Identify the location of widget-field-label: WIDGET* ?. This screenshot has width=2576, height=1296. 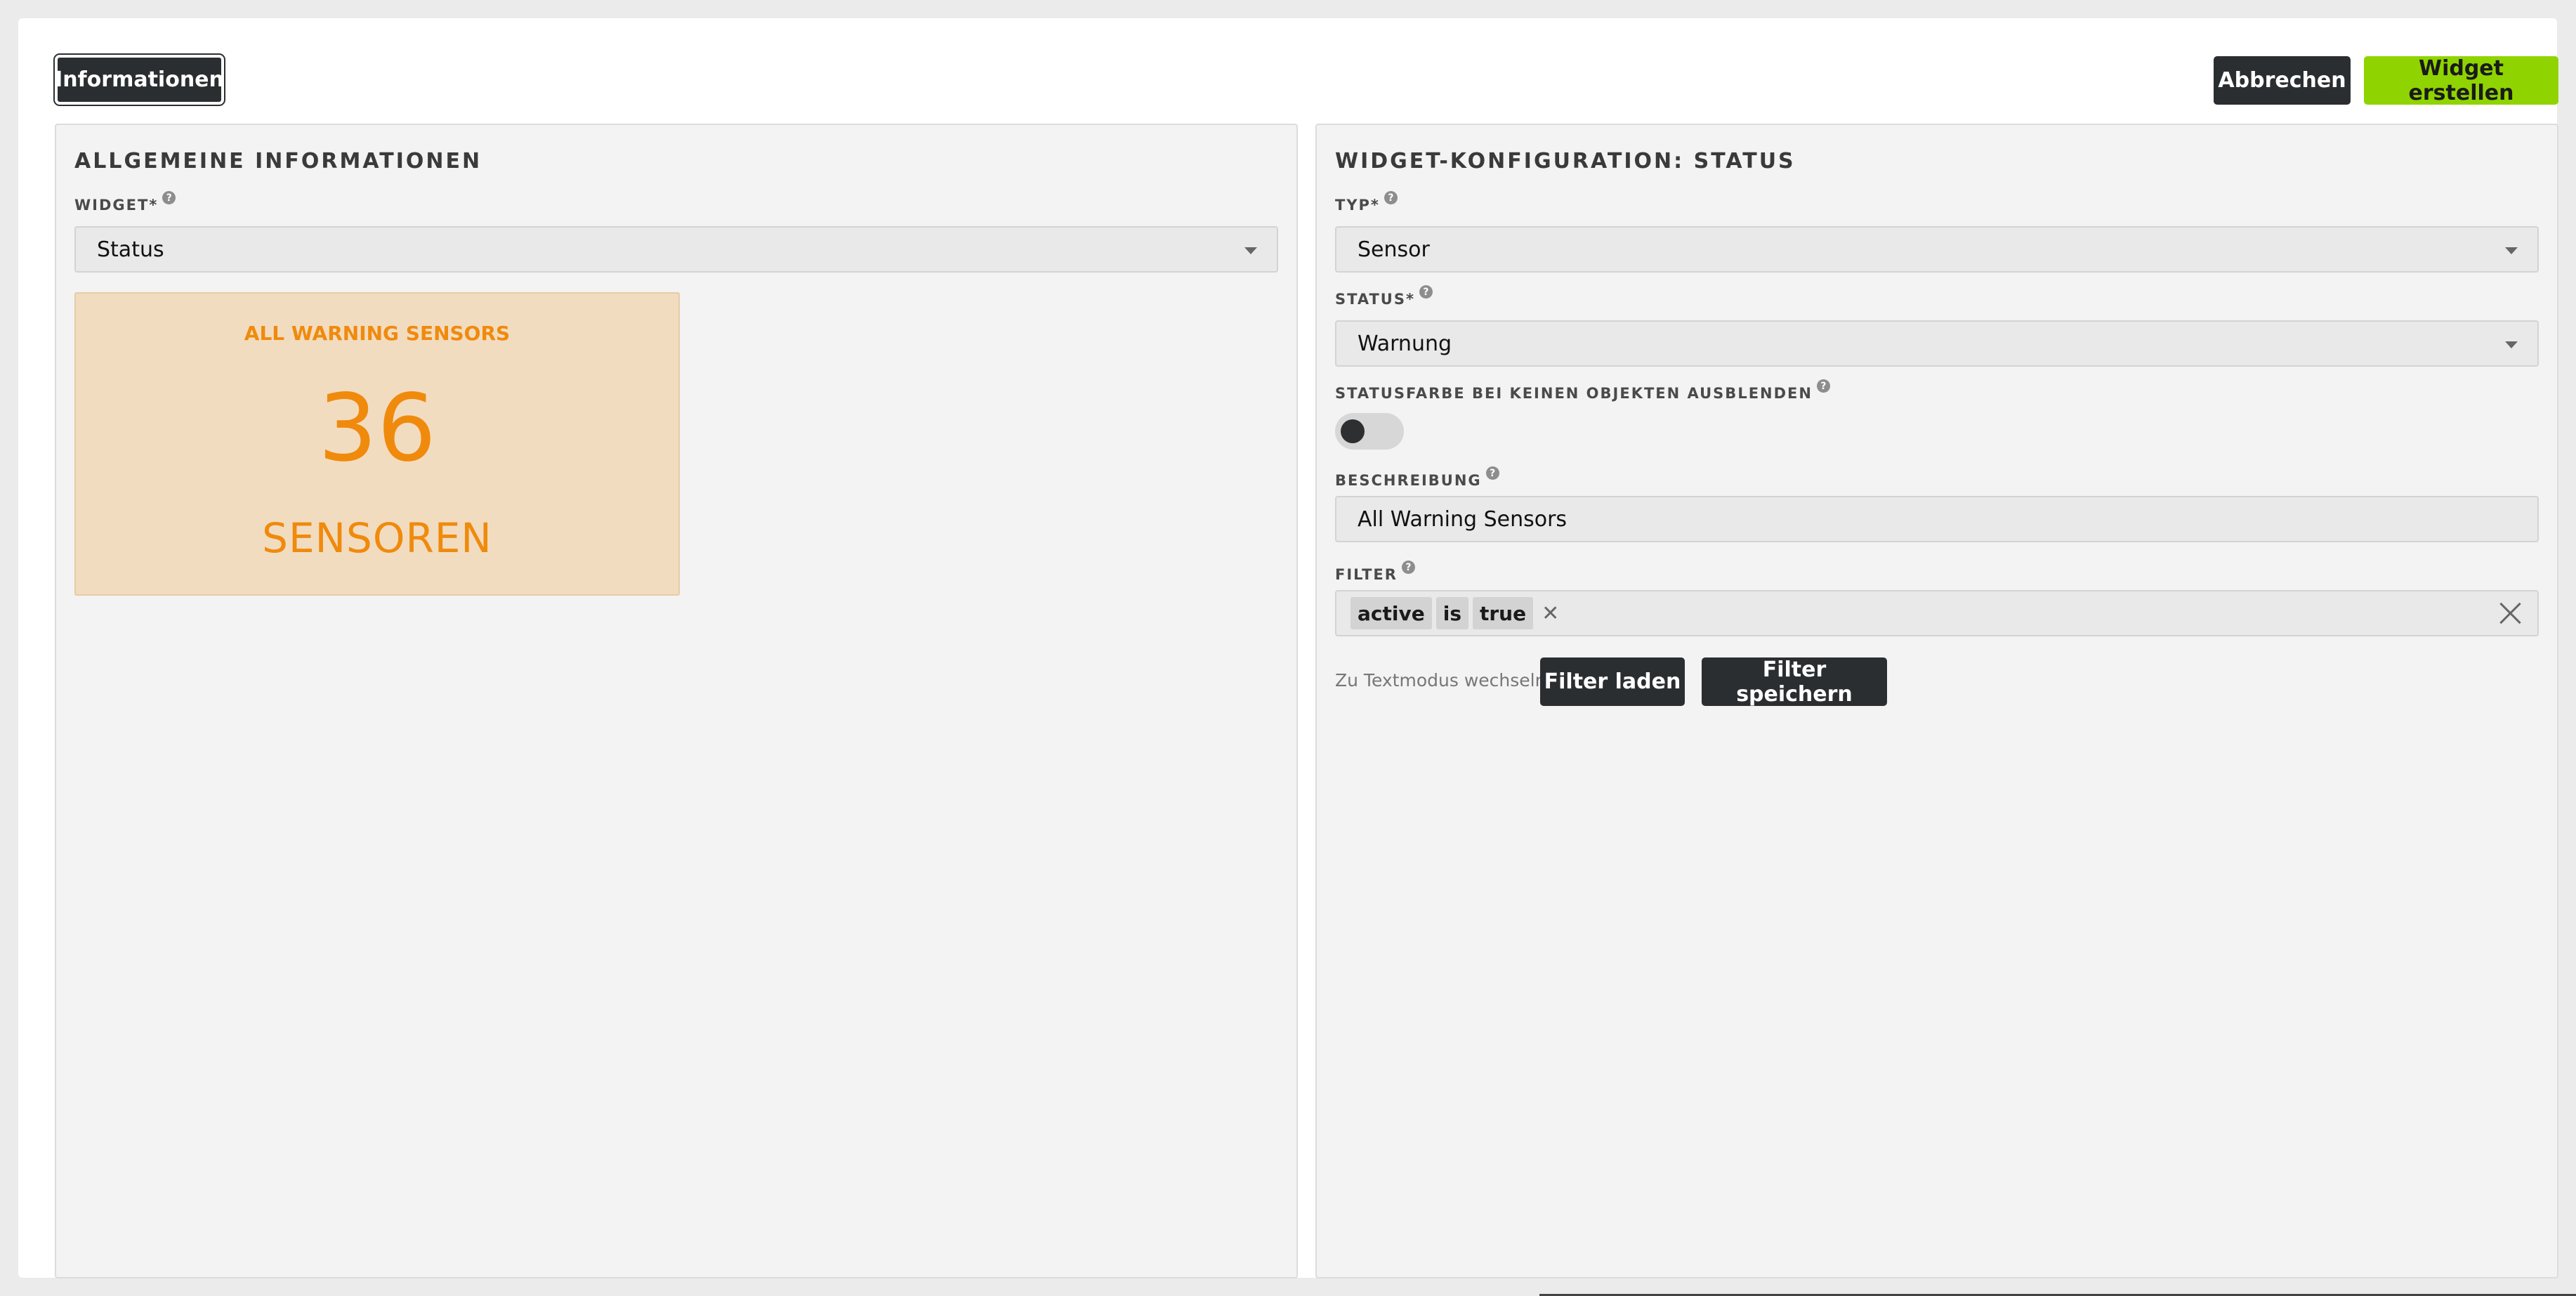
(125, 202).